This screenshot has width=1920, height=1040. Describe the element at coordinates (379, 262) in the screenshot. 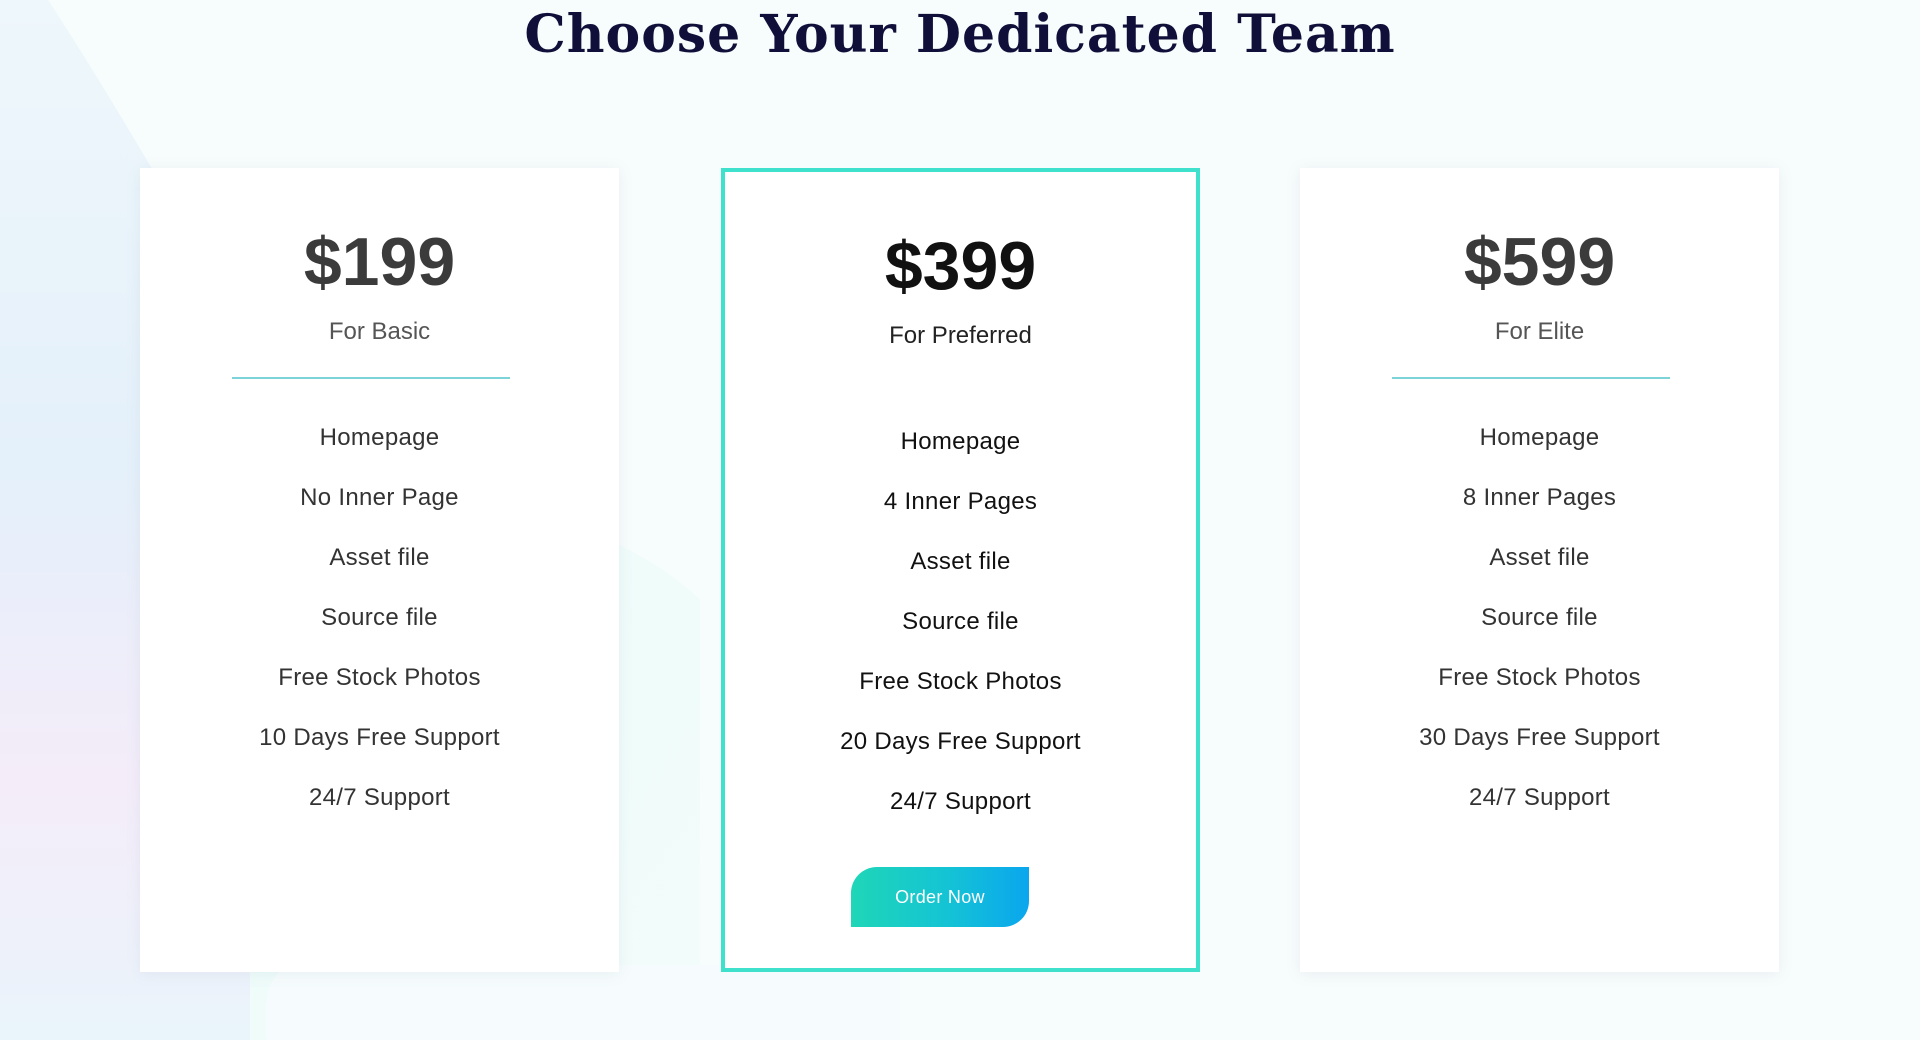

I see `plan-price: $199` at that location.